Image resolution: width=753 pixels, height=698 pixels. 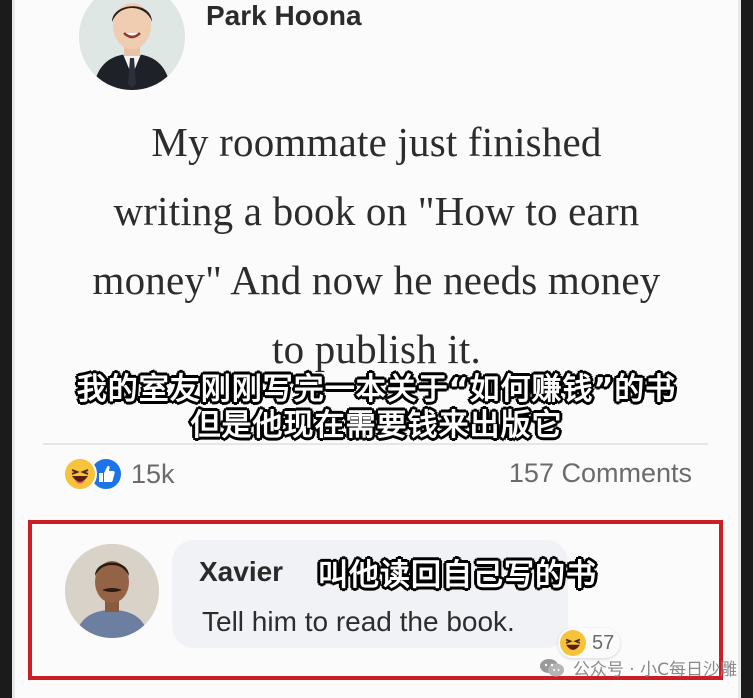 I want to click on comments-count-link: 157 Comments, so click(x=600, y=473).